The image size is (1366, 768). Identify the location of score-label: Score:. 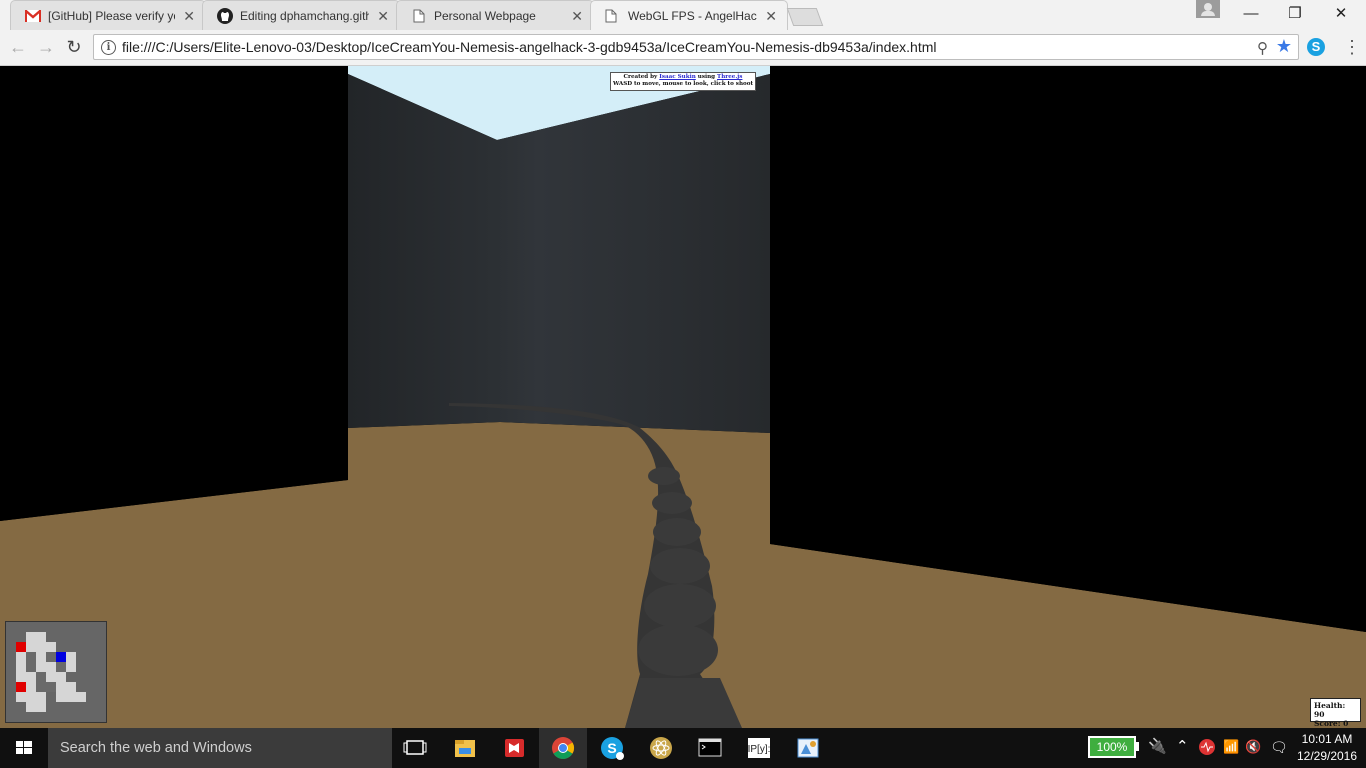
(1327, 723).